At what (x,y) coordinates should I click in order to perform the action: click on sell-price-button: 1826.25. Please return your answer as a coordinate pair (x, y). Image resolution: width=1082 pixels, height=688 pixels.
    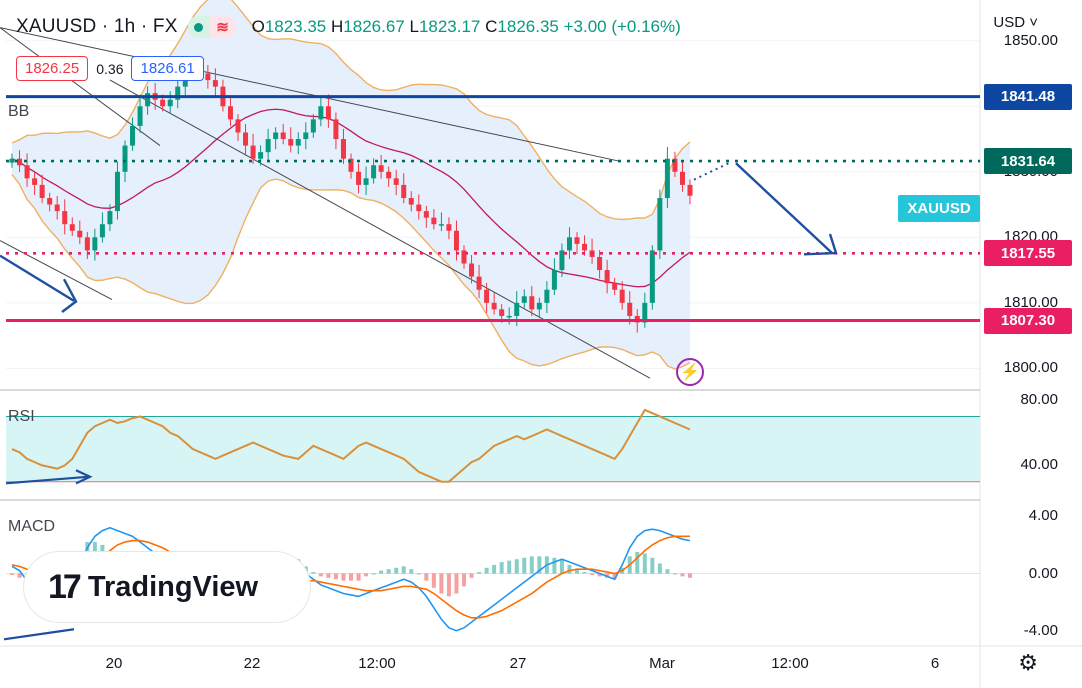
    Looking at the image, I should click on (52, 68).